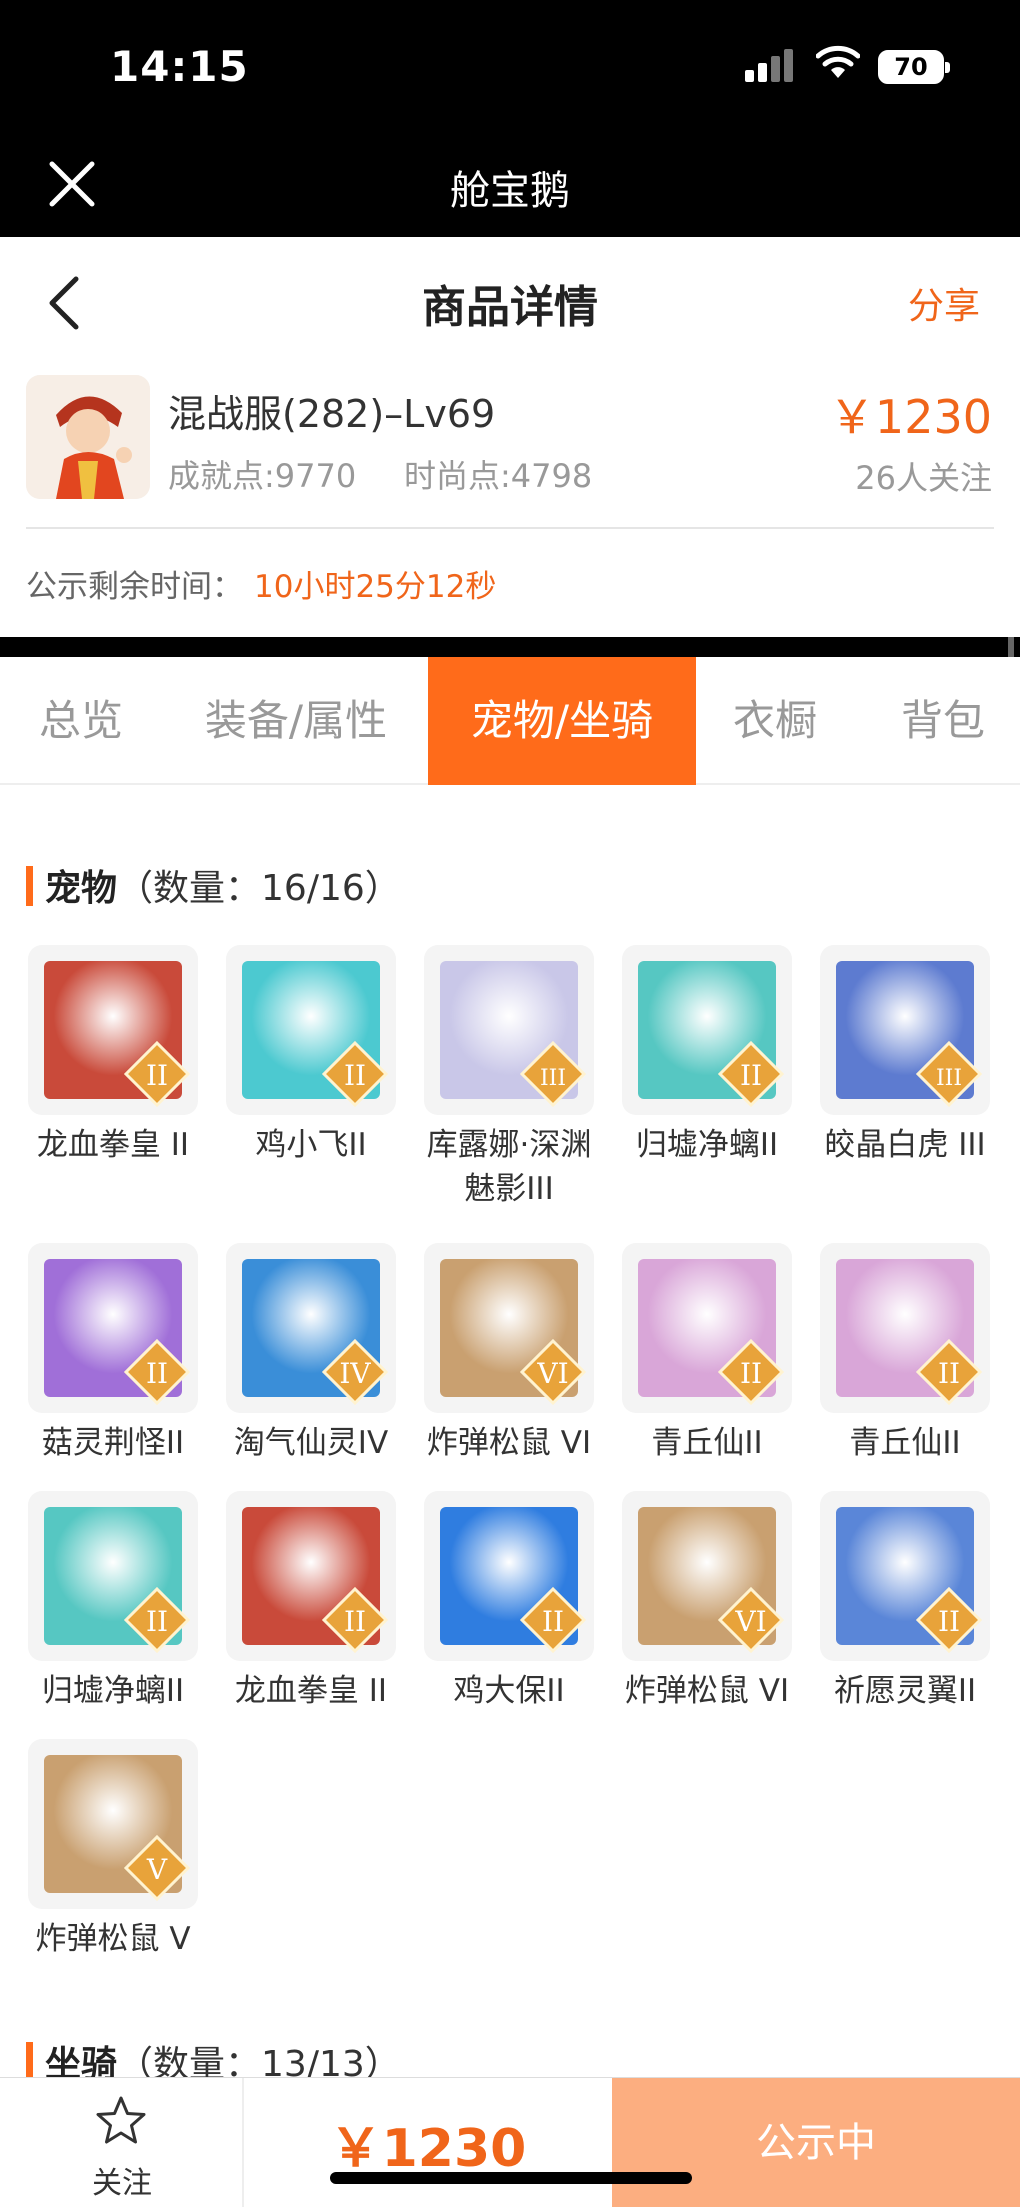 Image resolution: width=1020 pixels, height=2207 pixels. I want to click on home-indicator, so click(511, 2178).